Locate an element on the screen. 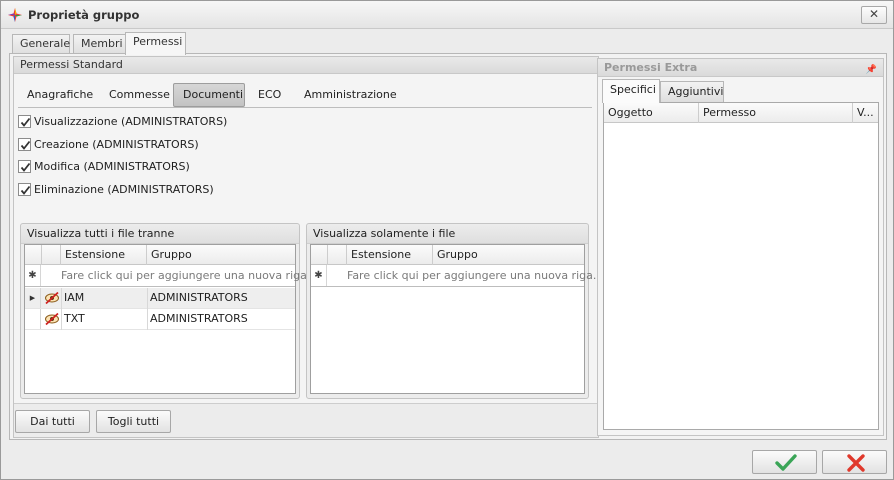 The height and width of the screenshot is (480, 894). extension-cell: TXT is located at coordinates (74, 318).